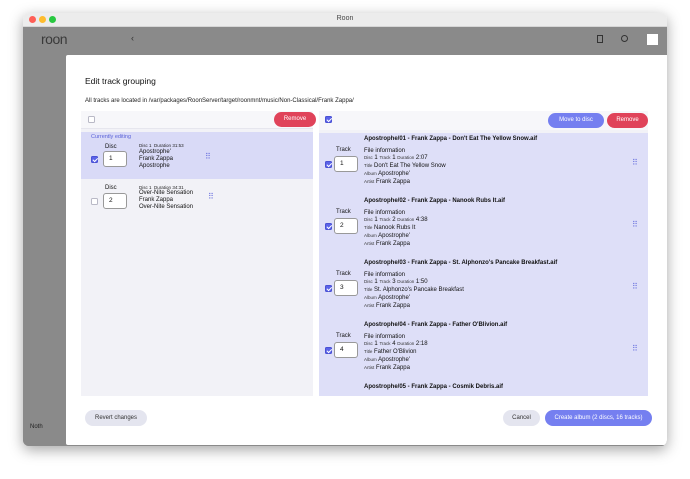  I want to click on remove-disc-button: Remove, so click(295, 119).